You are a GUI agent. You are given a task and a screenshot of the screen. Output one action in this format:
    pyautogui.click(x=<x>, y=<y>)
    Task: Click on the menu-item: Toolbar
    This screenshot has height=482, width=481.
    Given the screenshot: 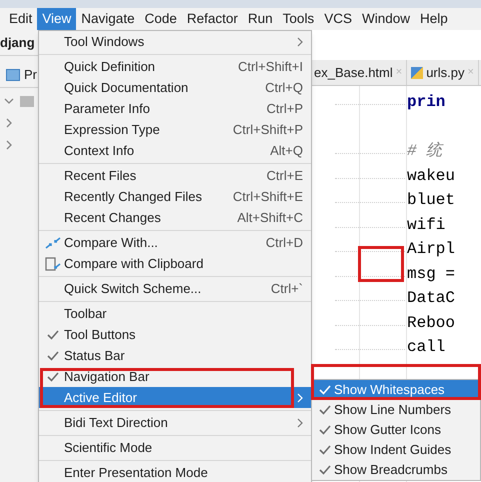 What is the action you would take?
    pyautogui.click(x=175, y=313)
    